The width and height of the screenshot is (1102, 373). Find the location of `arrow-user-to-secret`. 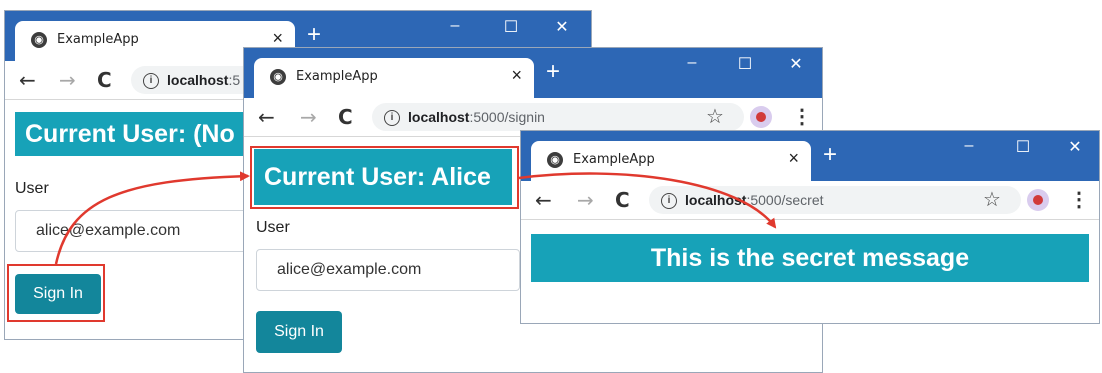

arrow-user-to-secret is located at coordinates (647, 200).